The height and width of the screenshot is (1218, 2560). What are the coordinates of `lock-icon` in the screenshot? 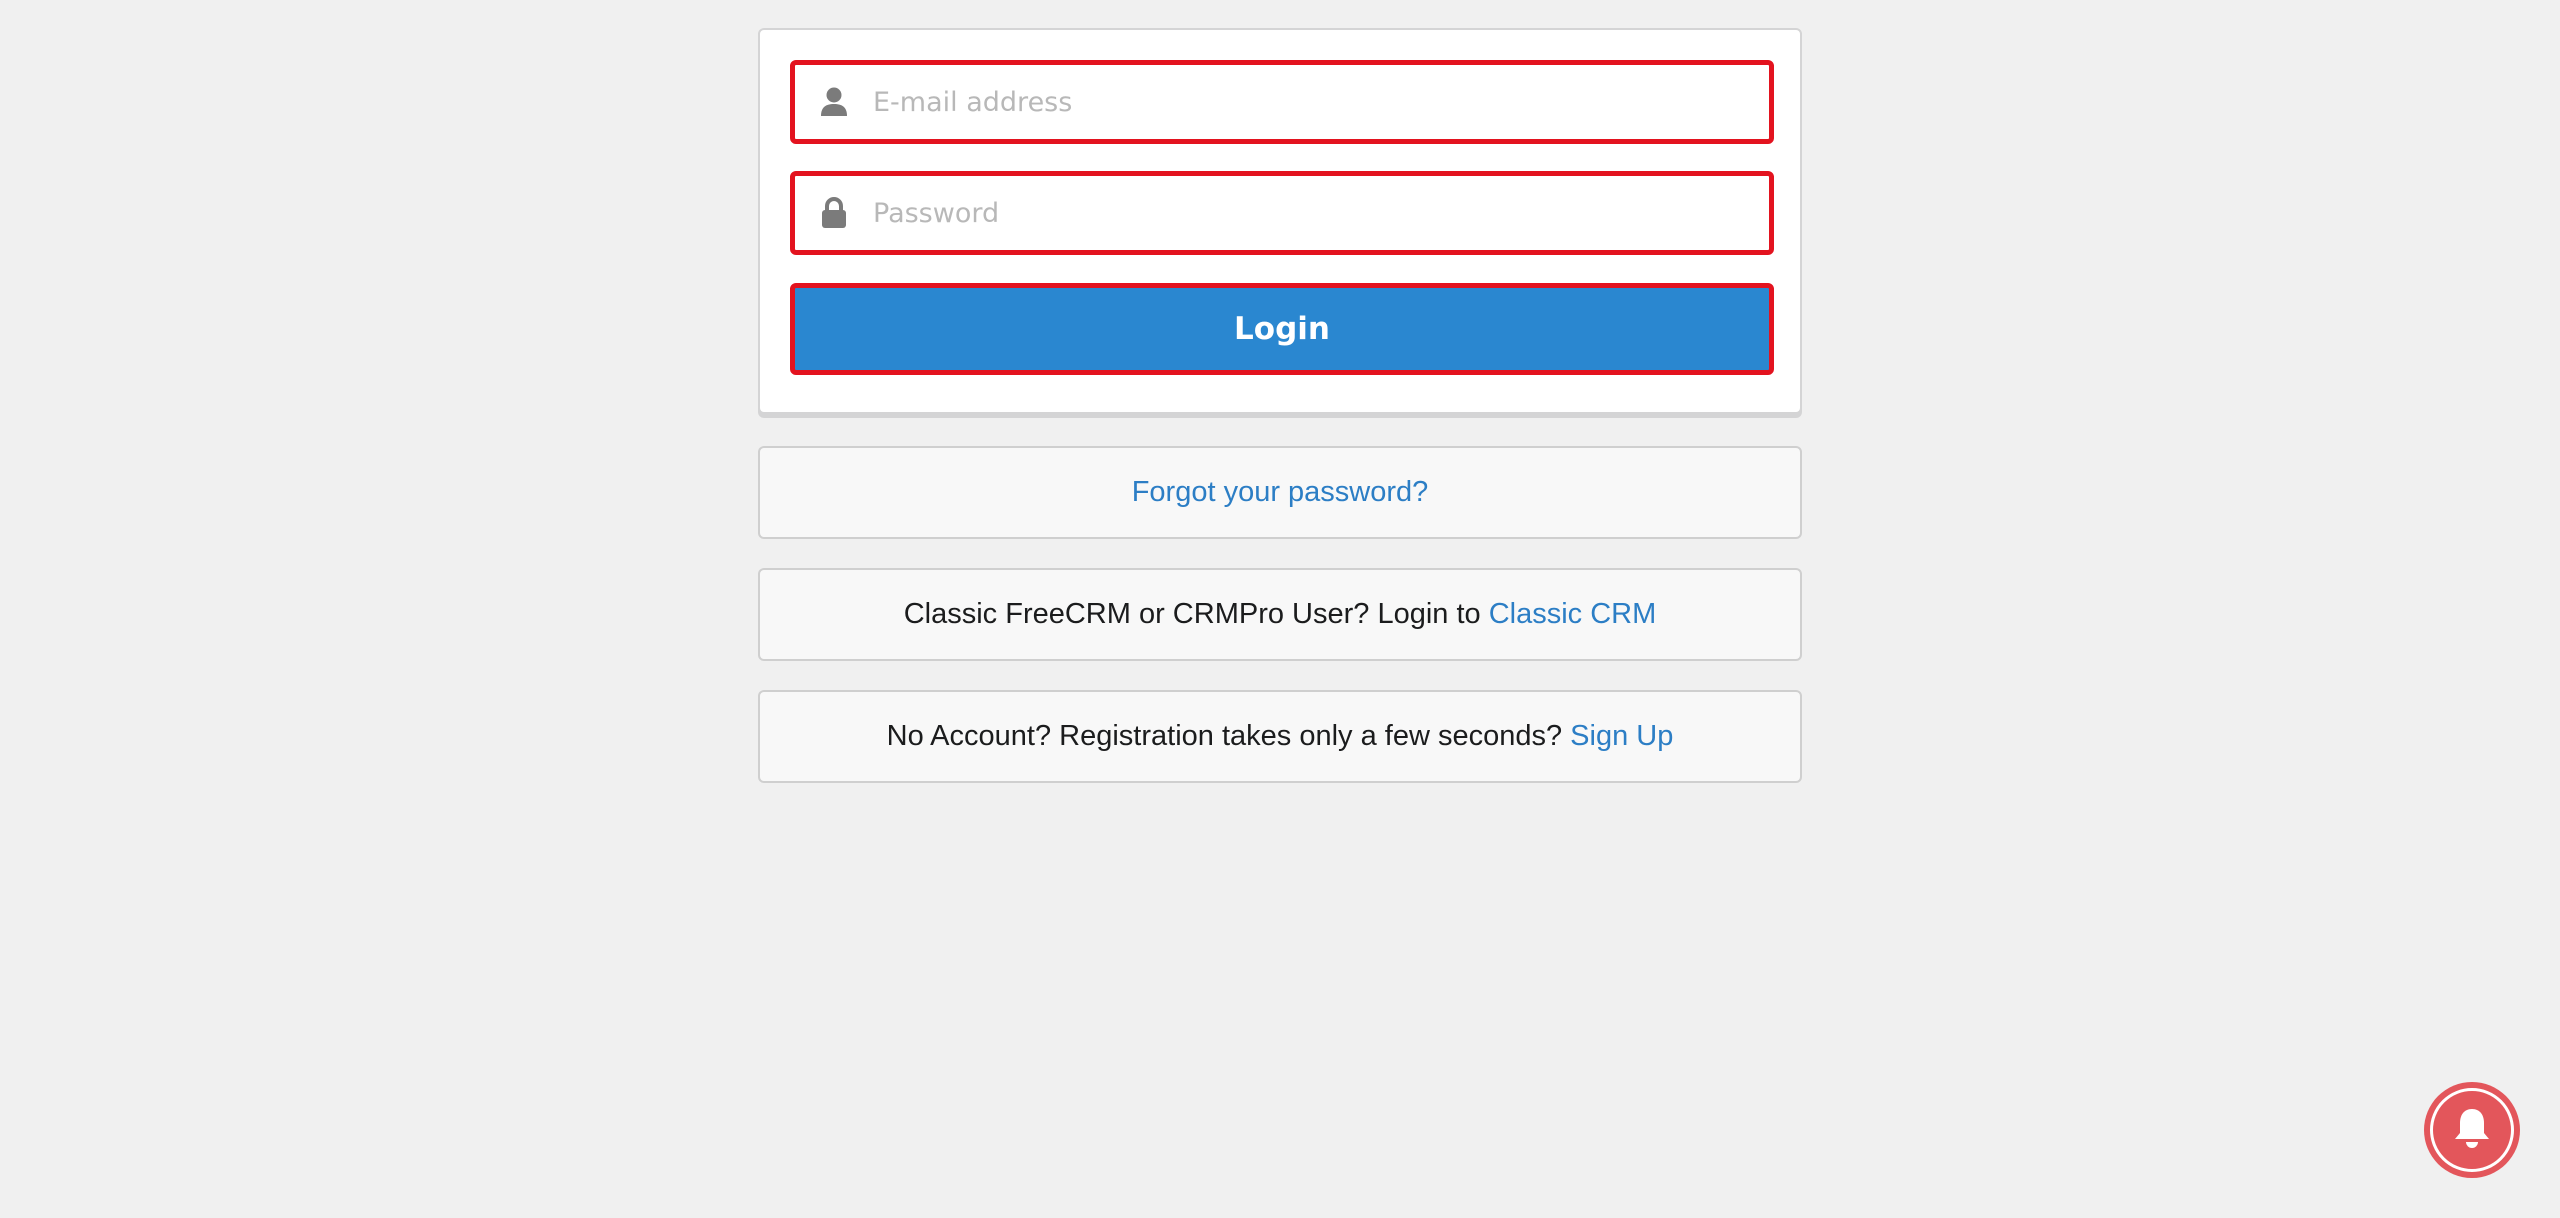 It's located at (834, 213).